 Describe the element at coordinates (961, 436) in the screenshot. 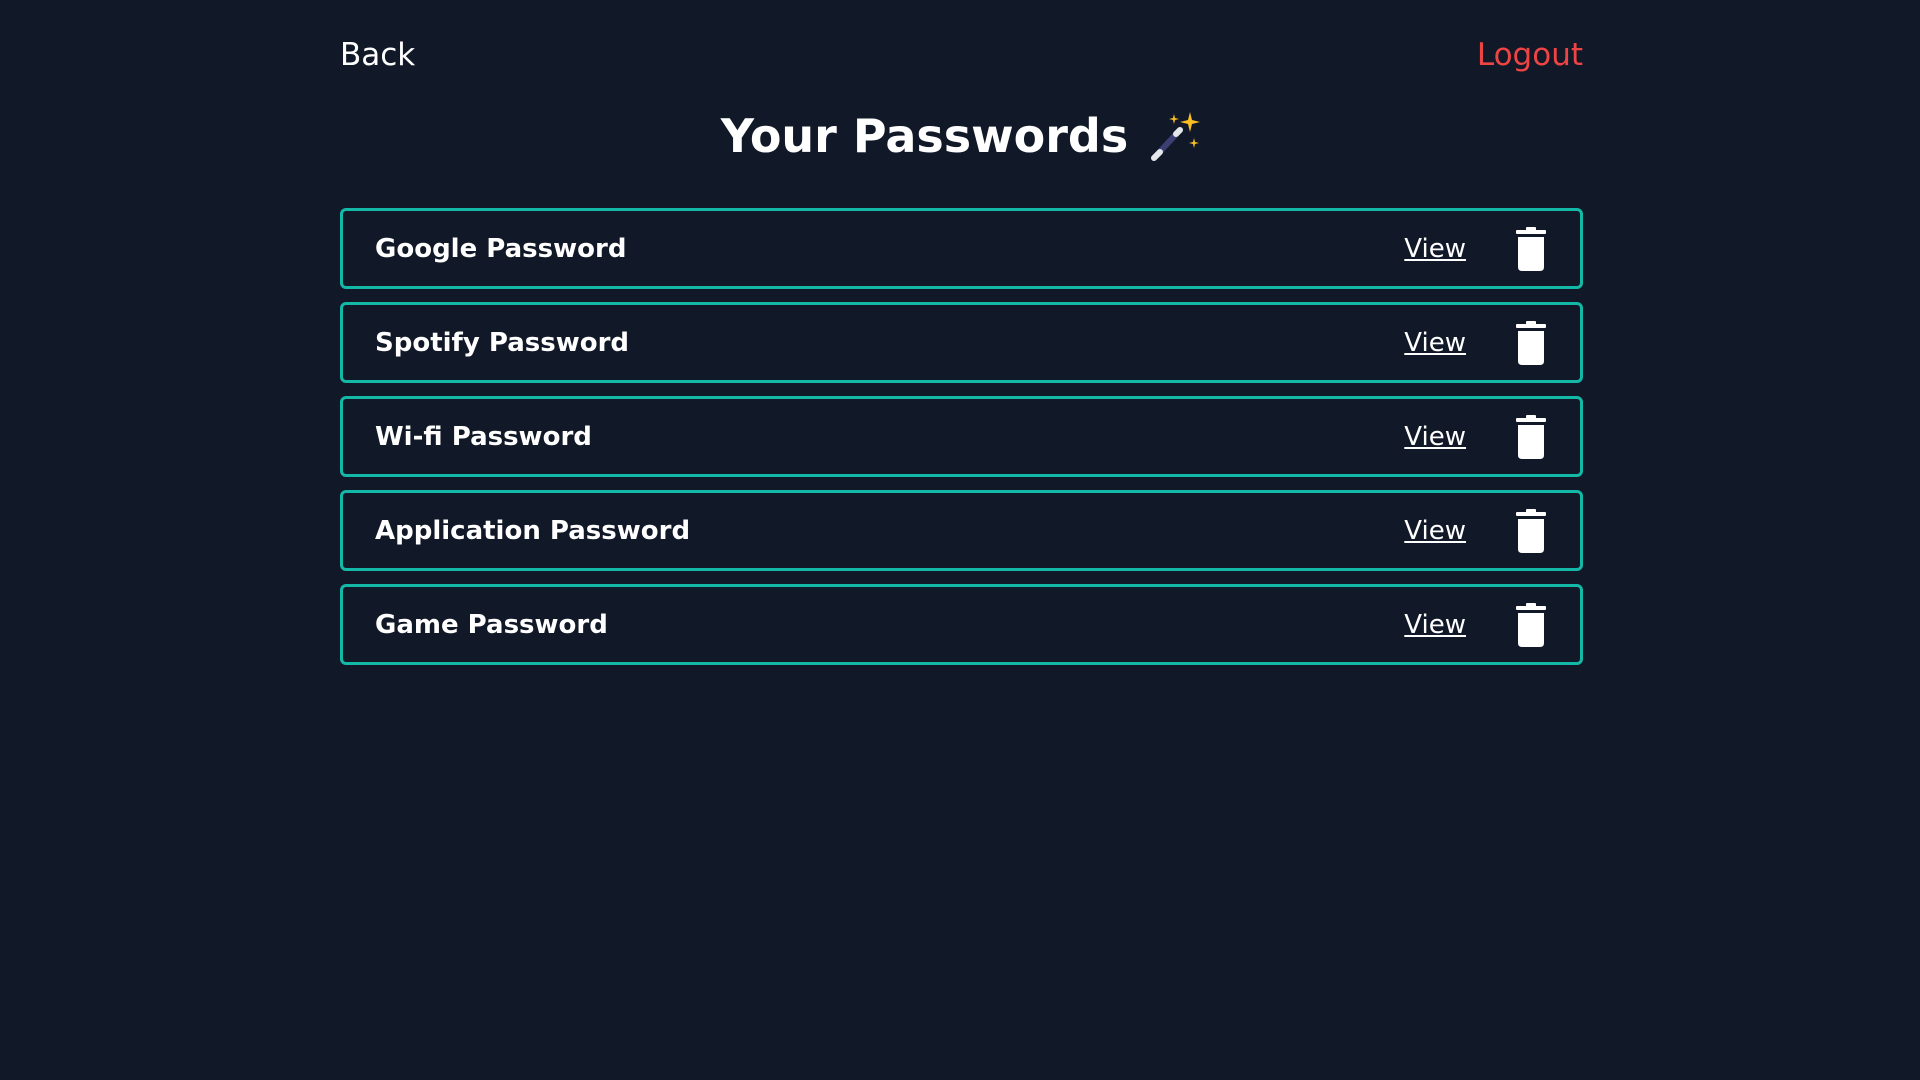

I see `password-item: Wi-fi Password View` at that location.